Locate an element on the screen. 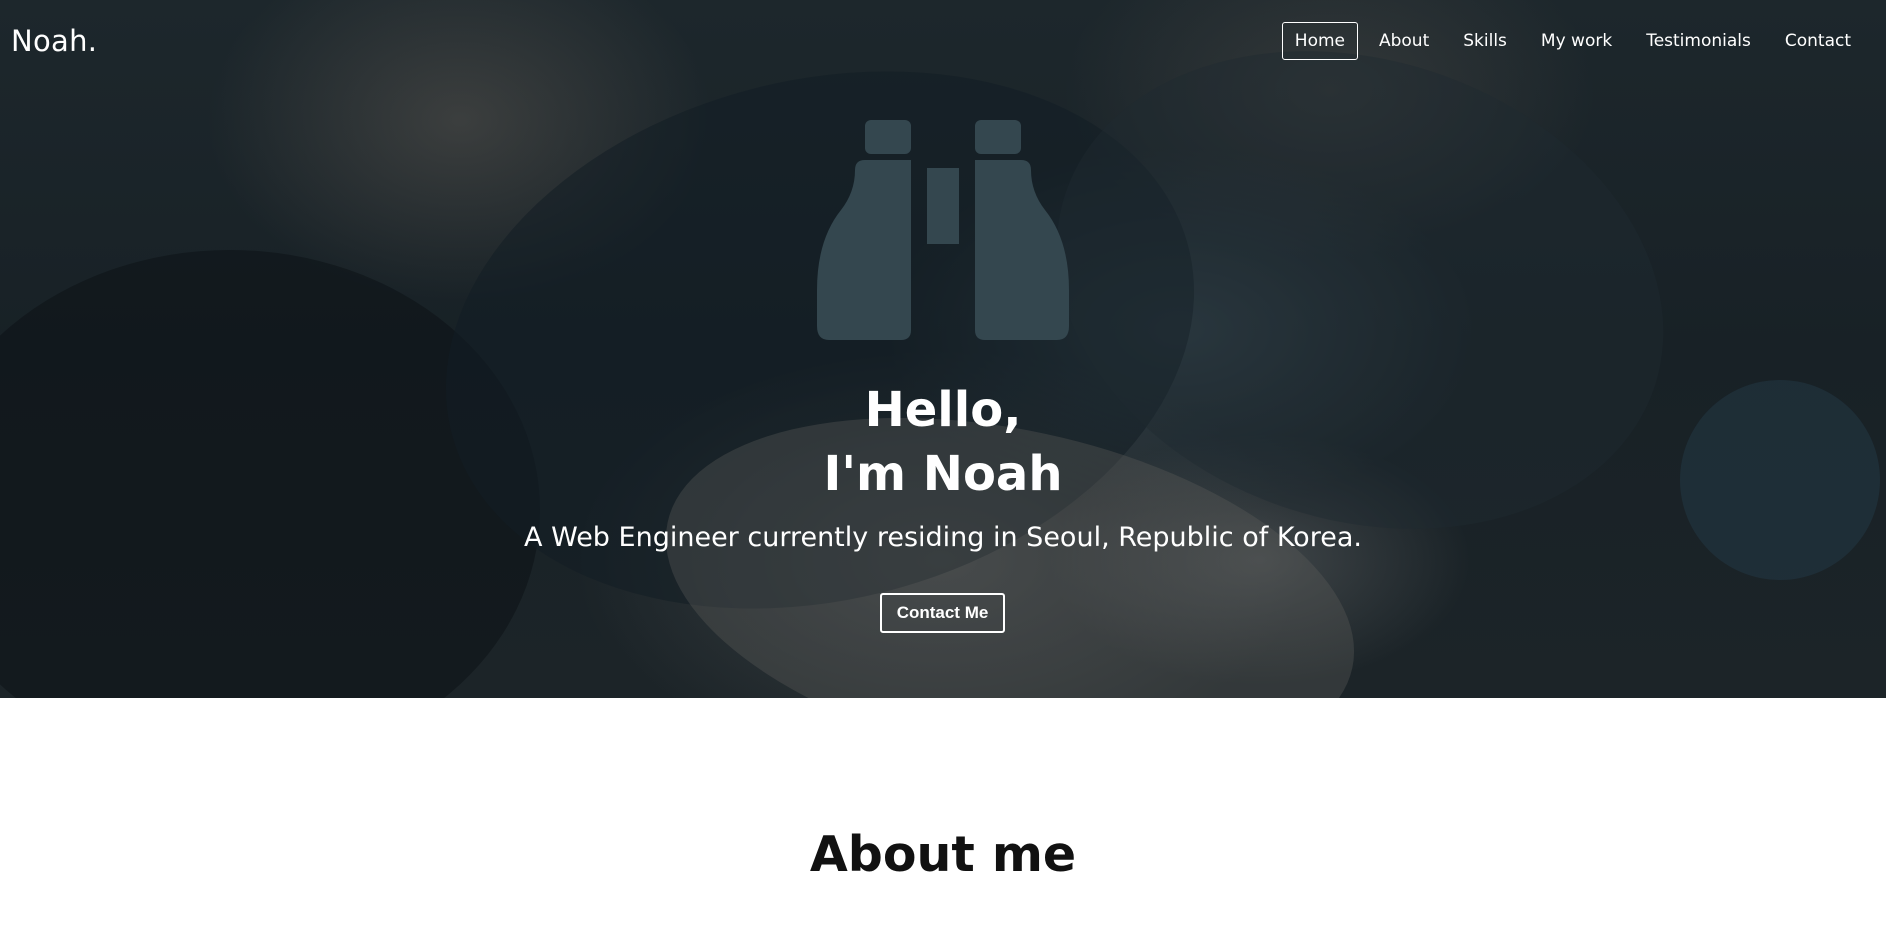 The width and height of the screenshot is (1886, 952). nav-item-my-work: My work is located at coordinates (1576, 41).